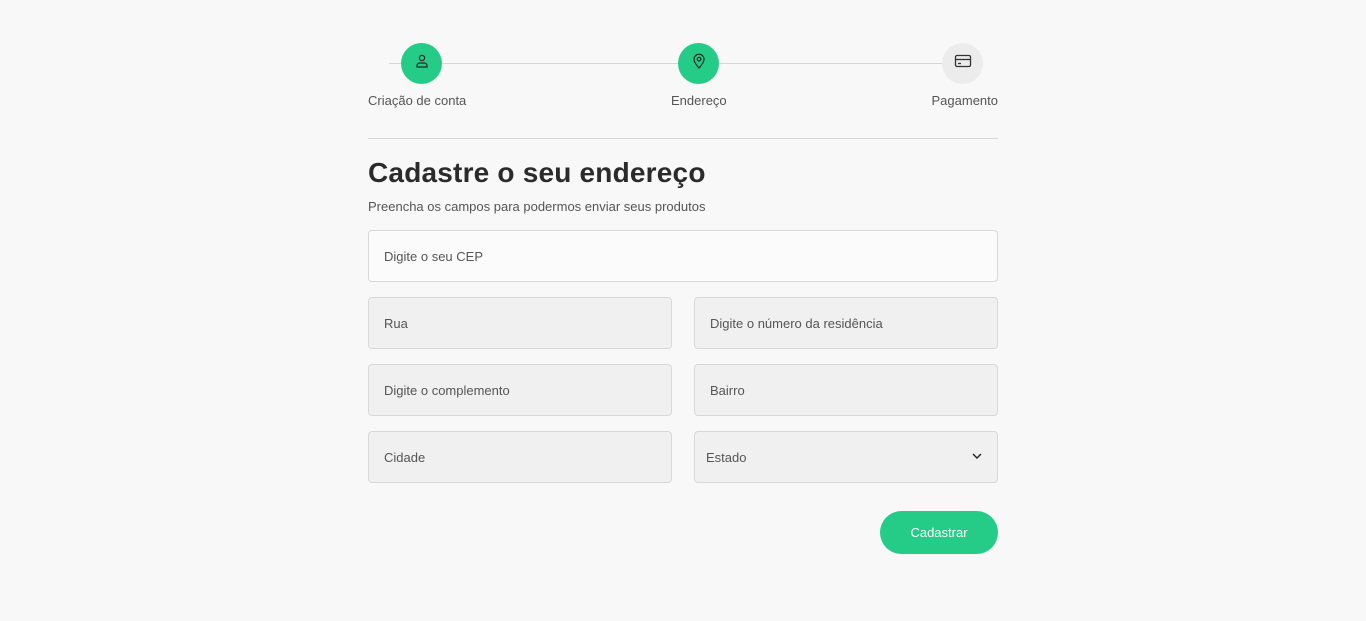 The width and height of the screenshot is (1366, 621). What do you see at coordinates (690, 256) in the screenshot?
I see `cep-input` at bounding box center [690, 256].